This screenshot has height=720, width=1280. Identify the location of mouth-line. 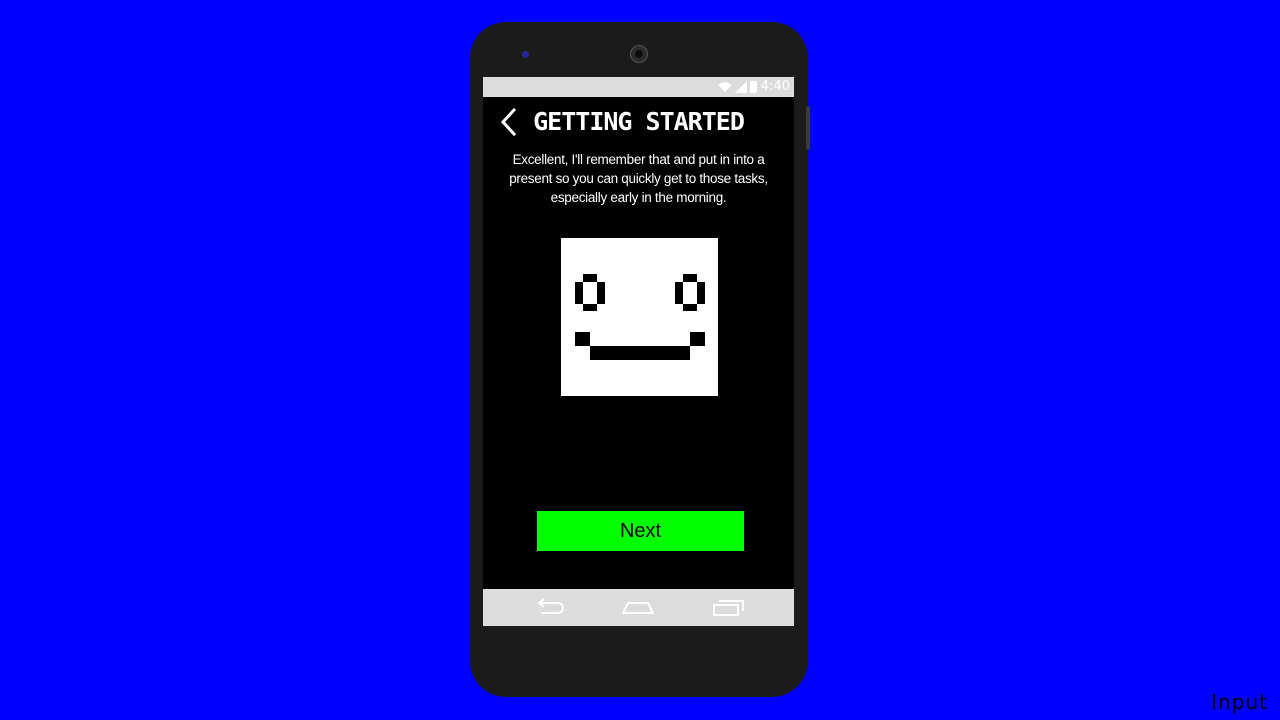
(640, 353).